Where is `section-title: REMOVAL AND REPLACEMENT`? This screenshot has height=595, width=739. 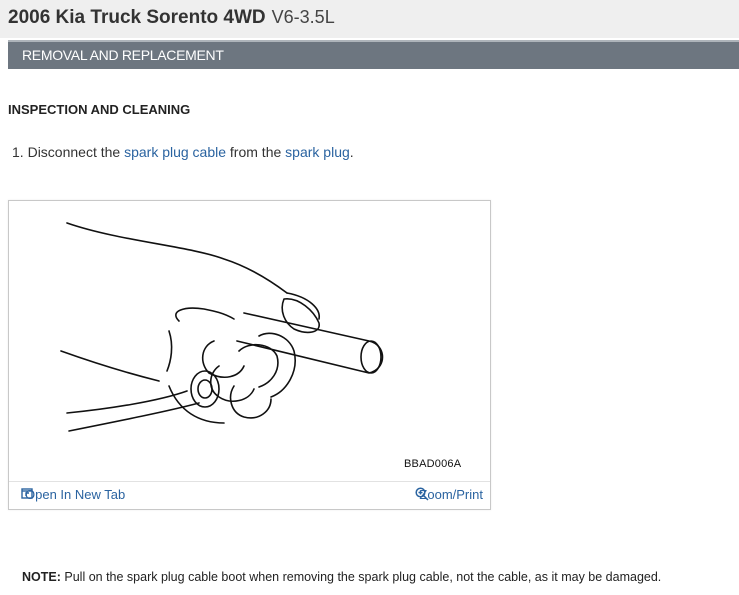
section-title: REMOVAL AND REPLACEMENT is located at coordinates (123, 55).